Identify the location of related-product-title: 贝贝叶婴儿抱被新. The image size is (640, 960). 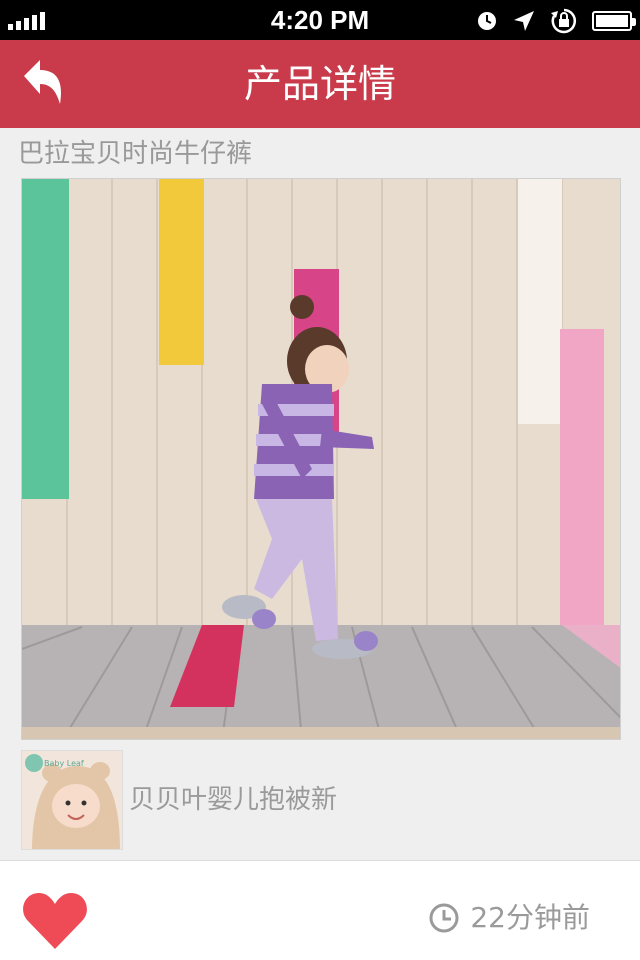
(233, 800).